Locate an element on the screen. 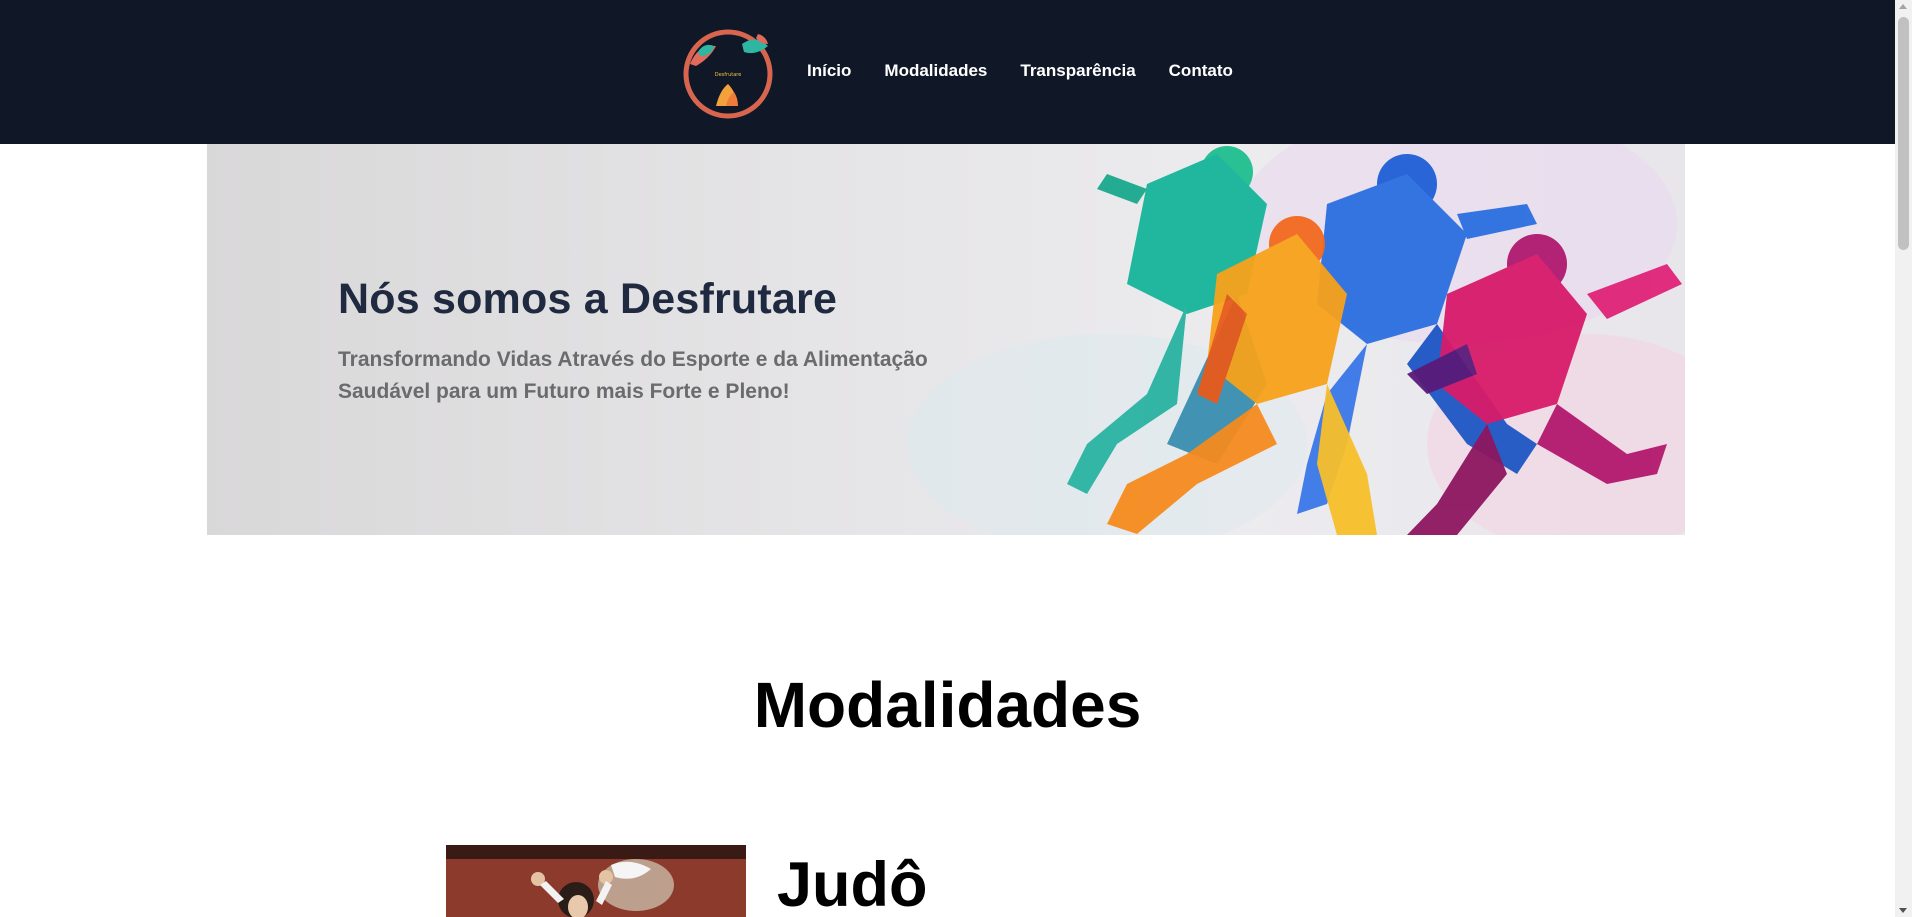  judo-image is located at coordinates (596, 881).